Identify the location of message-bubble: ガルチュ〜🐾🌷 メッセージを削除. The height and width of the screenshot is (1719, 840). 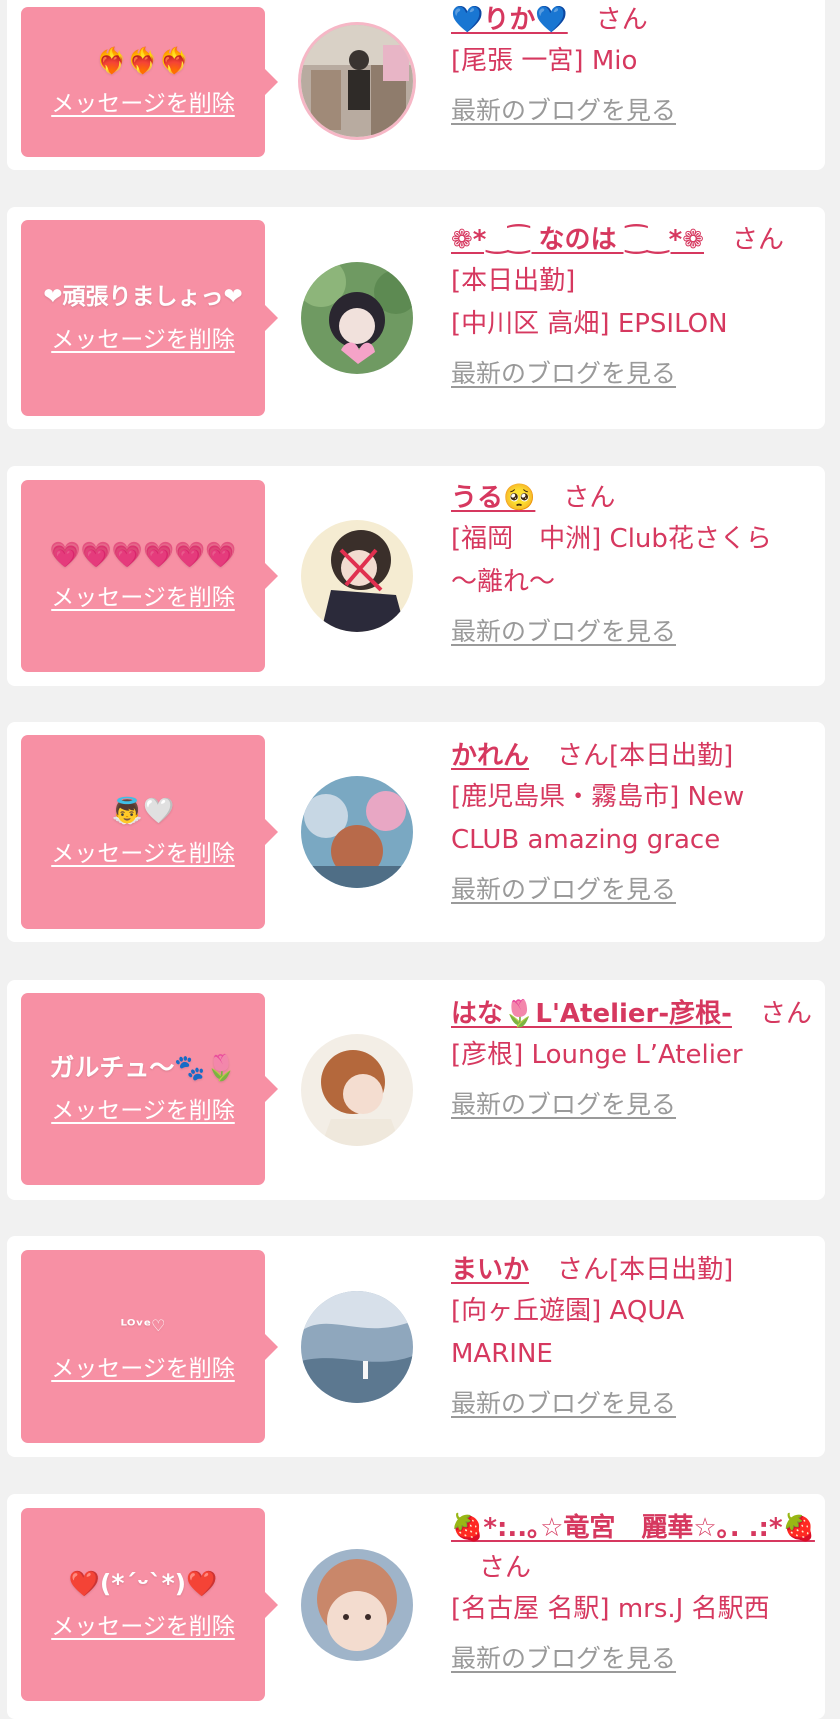
(149, 1089).